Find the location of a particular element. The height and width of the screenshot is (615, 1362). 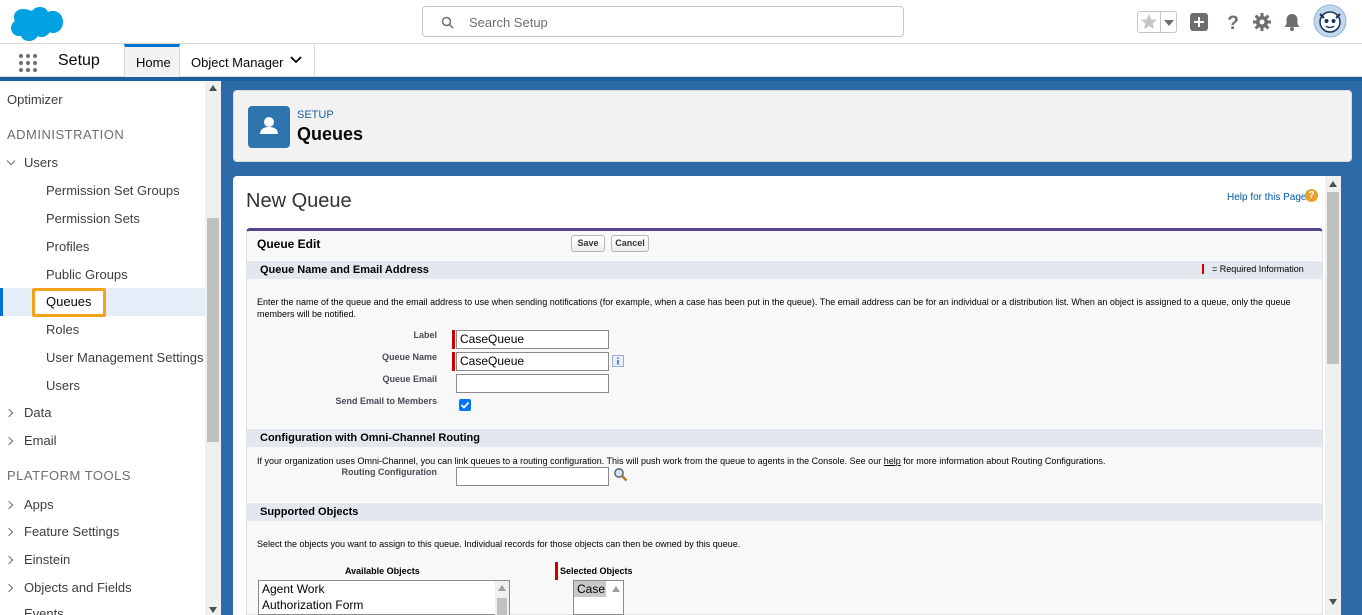

sidebar-item-queues: Queues is located at coordinates (69, 301).